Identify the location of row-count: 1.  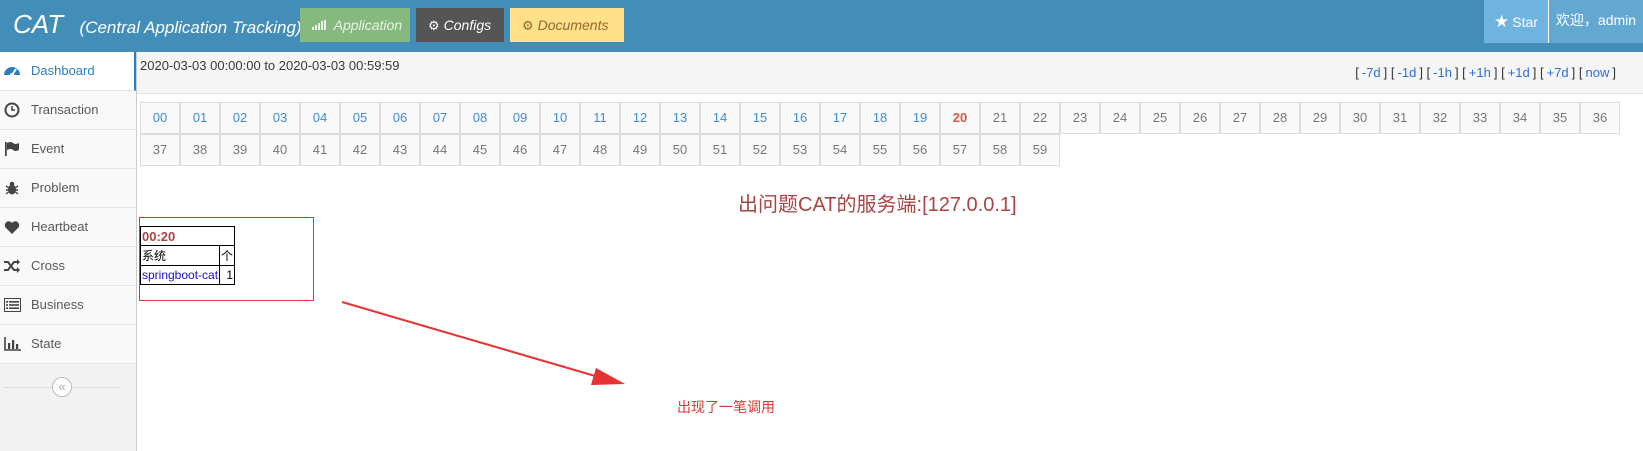
(227, 275).